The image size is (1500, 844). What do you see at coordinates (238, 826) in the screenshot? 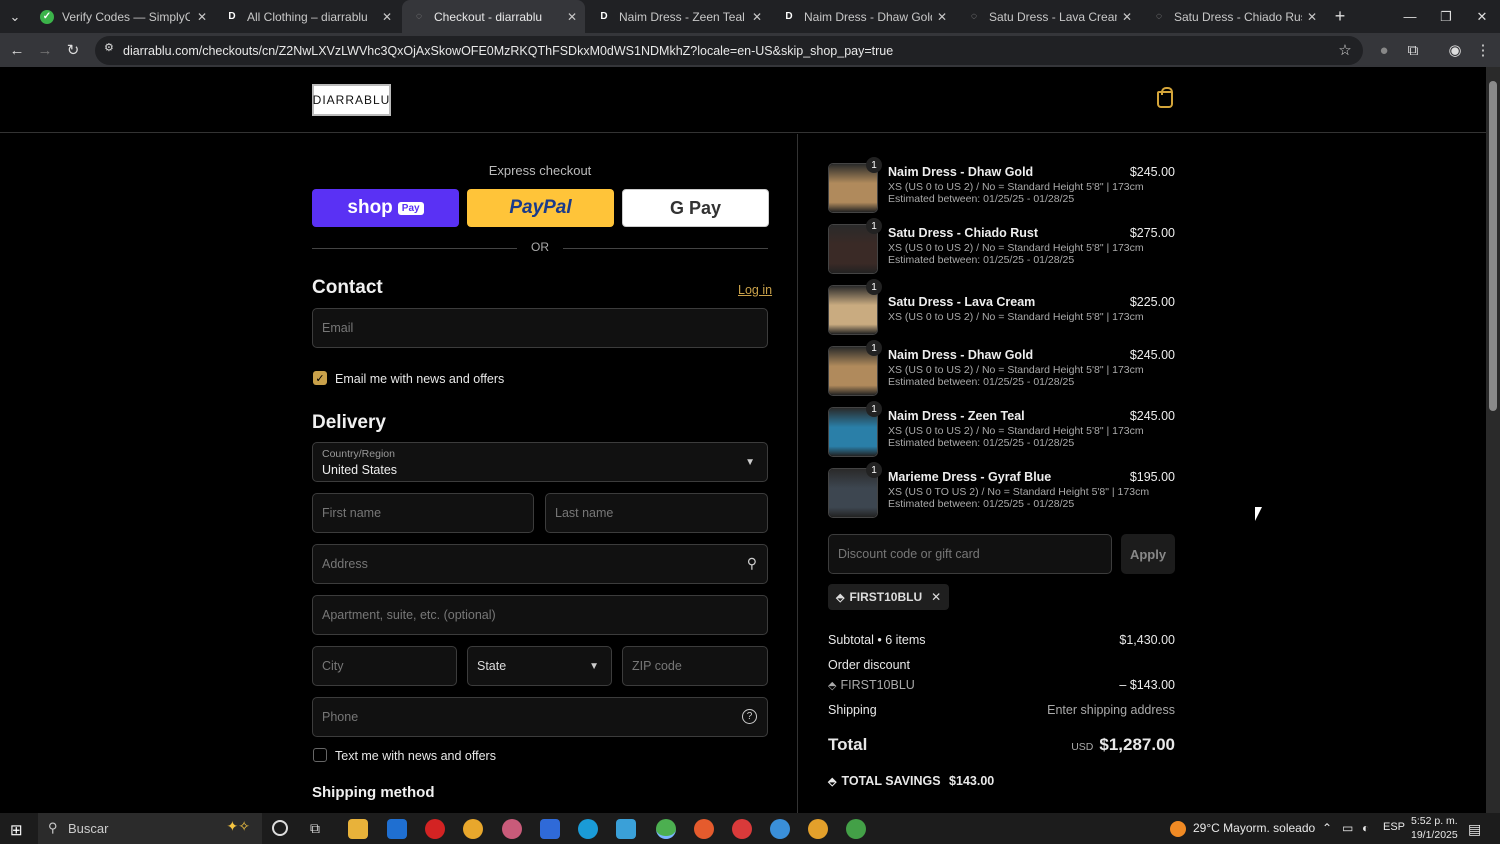
I see `copilot-sparkle-icon: ✦✧` at bounding box center [238, 826].